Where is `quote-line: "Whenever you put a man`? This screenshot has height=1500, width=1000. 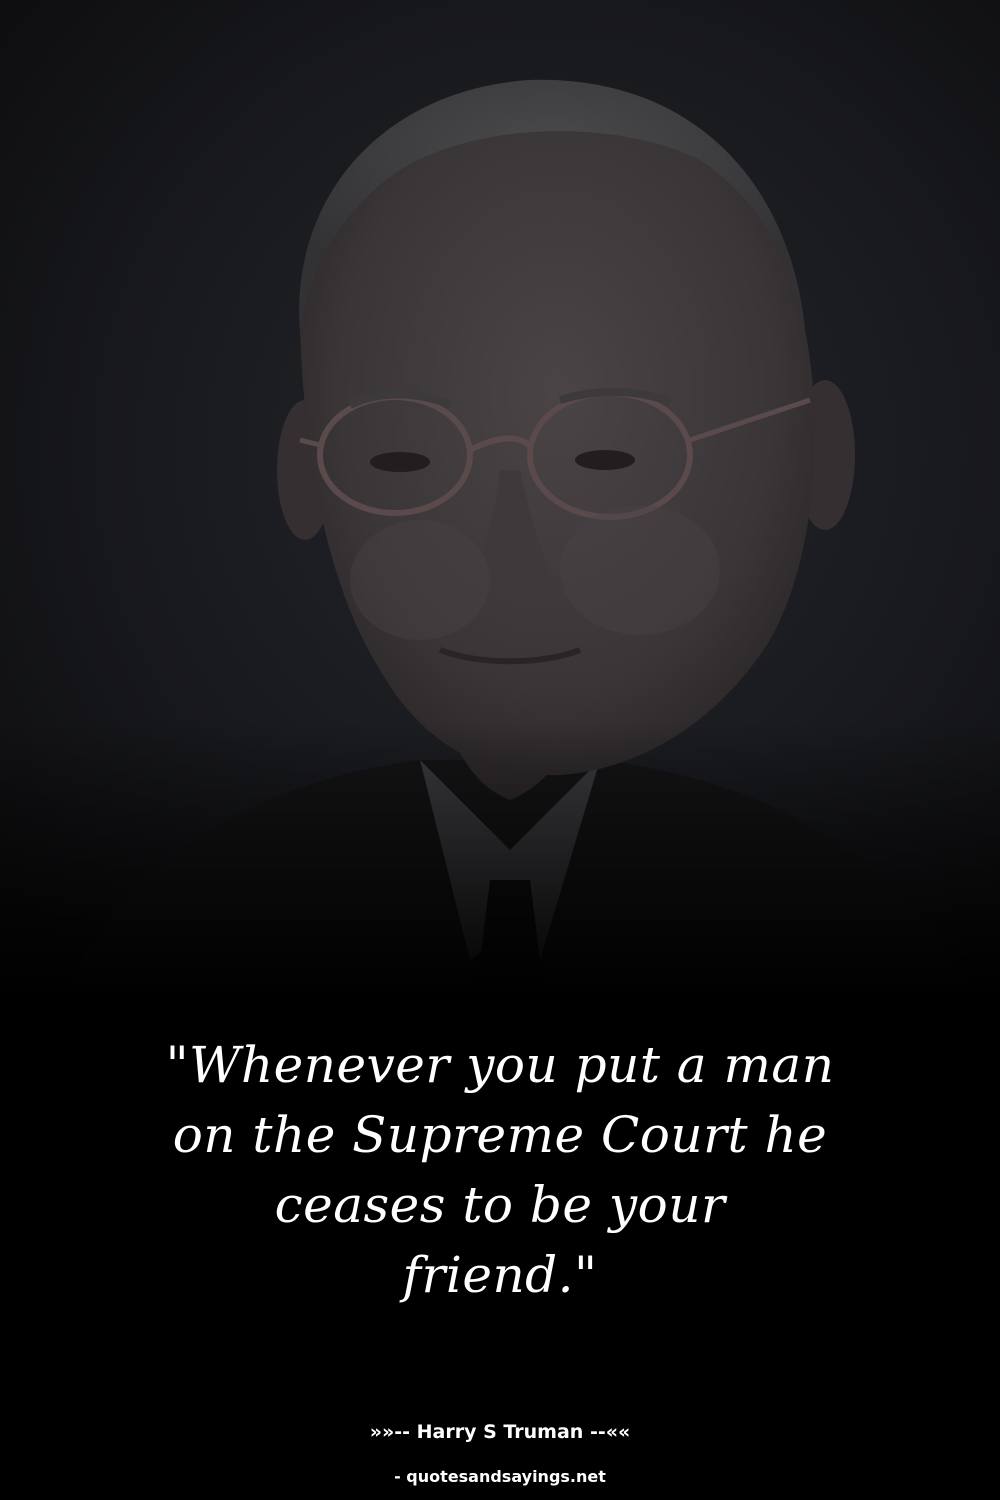
quote-line: "Whenever you put a man is located at coordinates (500, 1065).